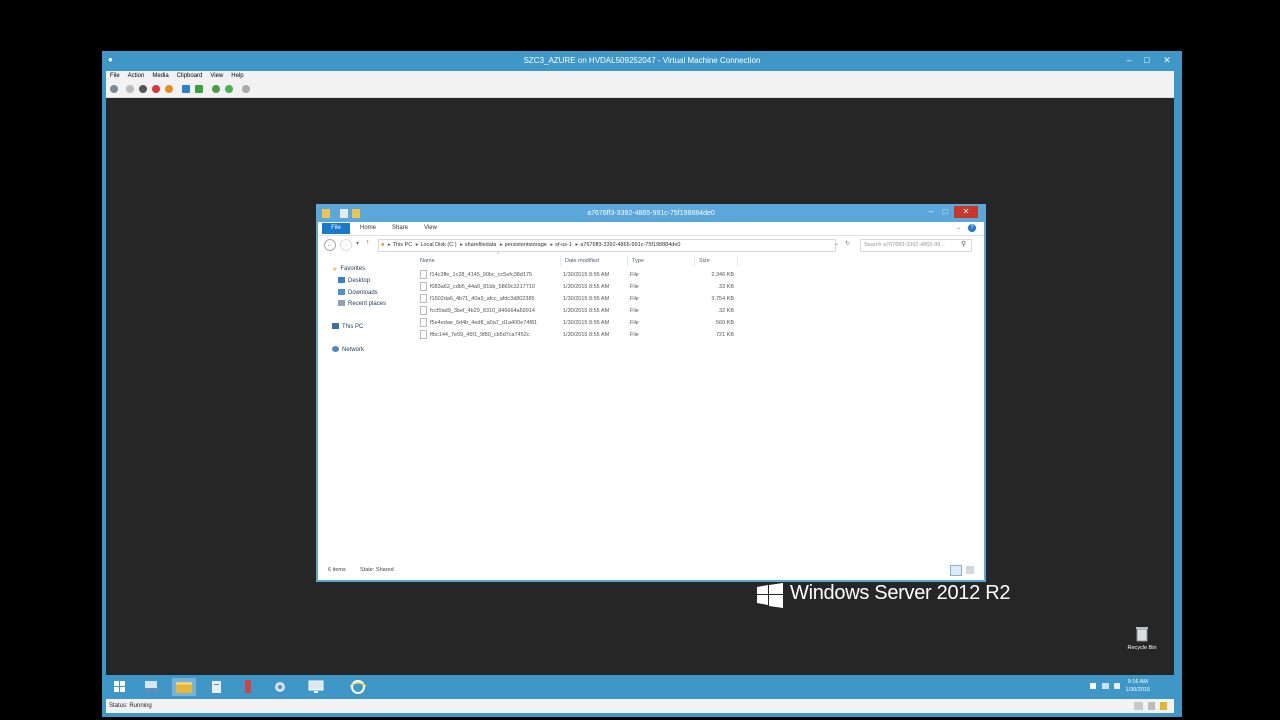  What do you see at coordinates (963, 244) in the screenshot?
I see `search-icon: ⚲` at bounding box center [963, 244].